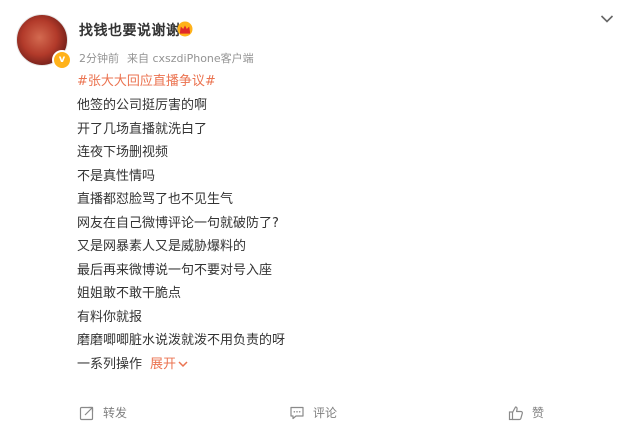  Describe the element at coordinates (155, 199) in the screenshot. I see `post-line: 直播都怼脸骂了也不见生气` at that location.